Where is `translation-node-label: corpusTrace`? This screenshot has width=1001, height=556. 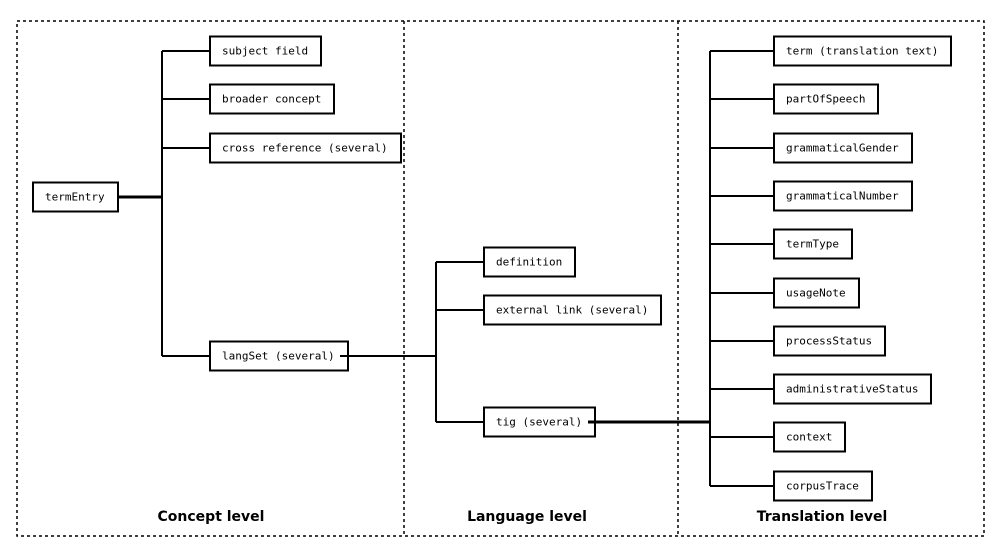 translation-node-label: corpusTrace is located at coordinates (822, 486).